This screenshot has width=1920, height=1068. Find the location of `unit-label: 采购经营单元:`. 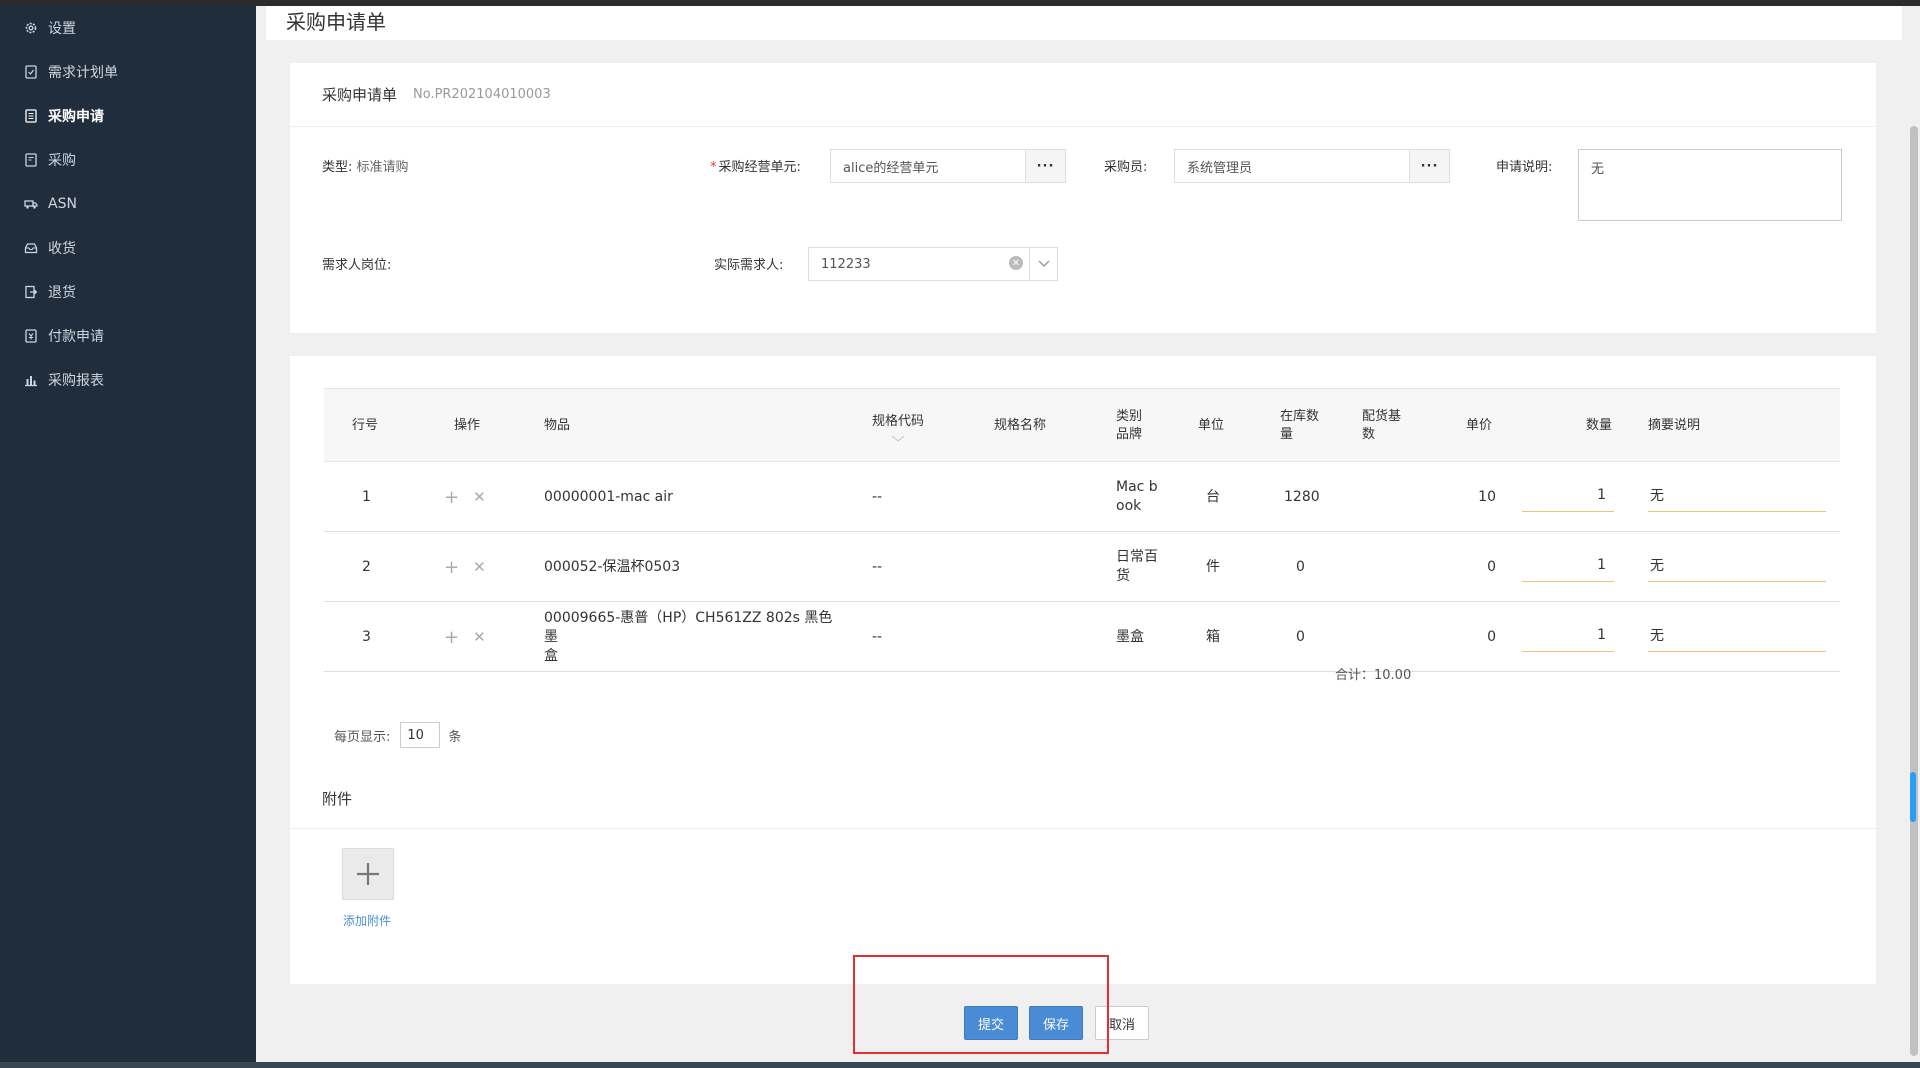

unit-label: 采购经营单元: is located at coordinates (759, 167).